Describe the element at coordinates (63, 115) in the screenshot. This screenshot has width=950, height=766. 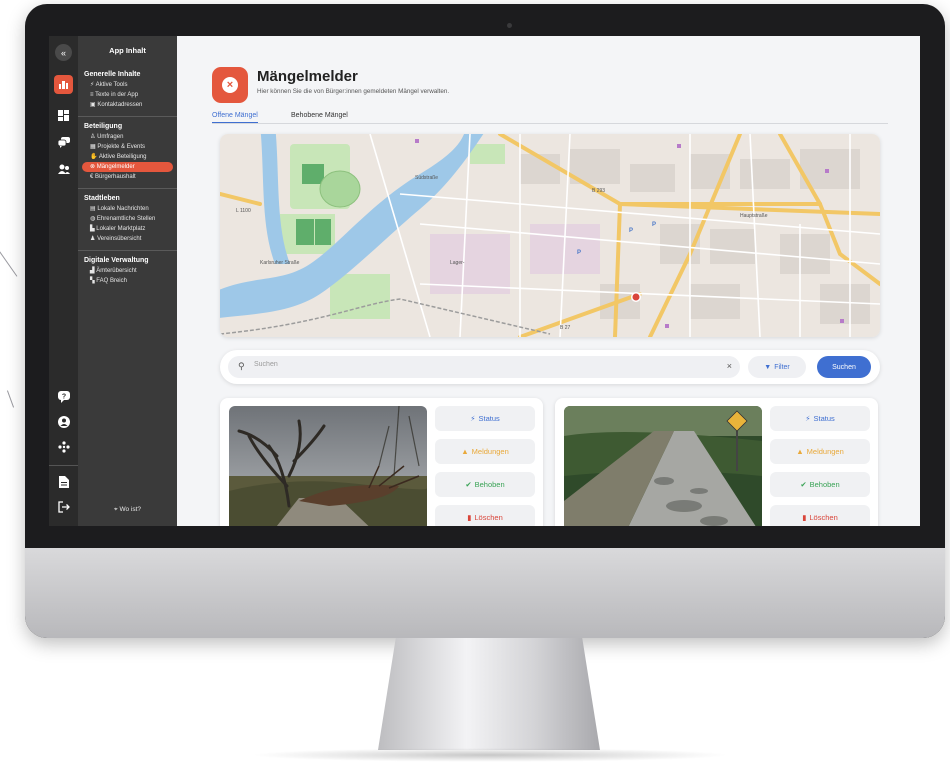
I see `dashboard-icon` at that location.